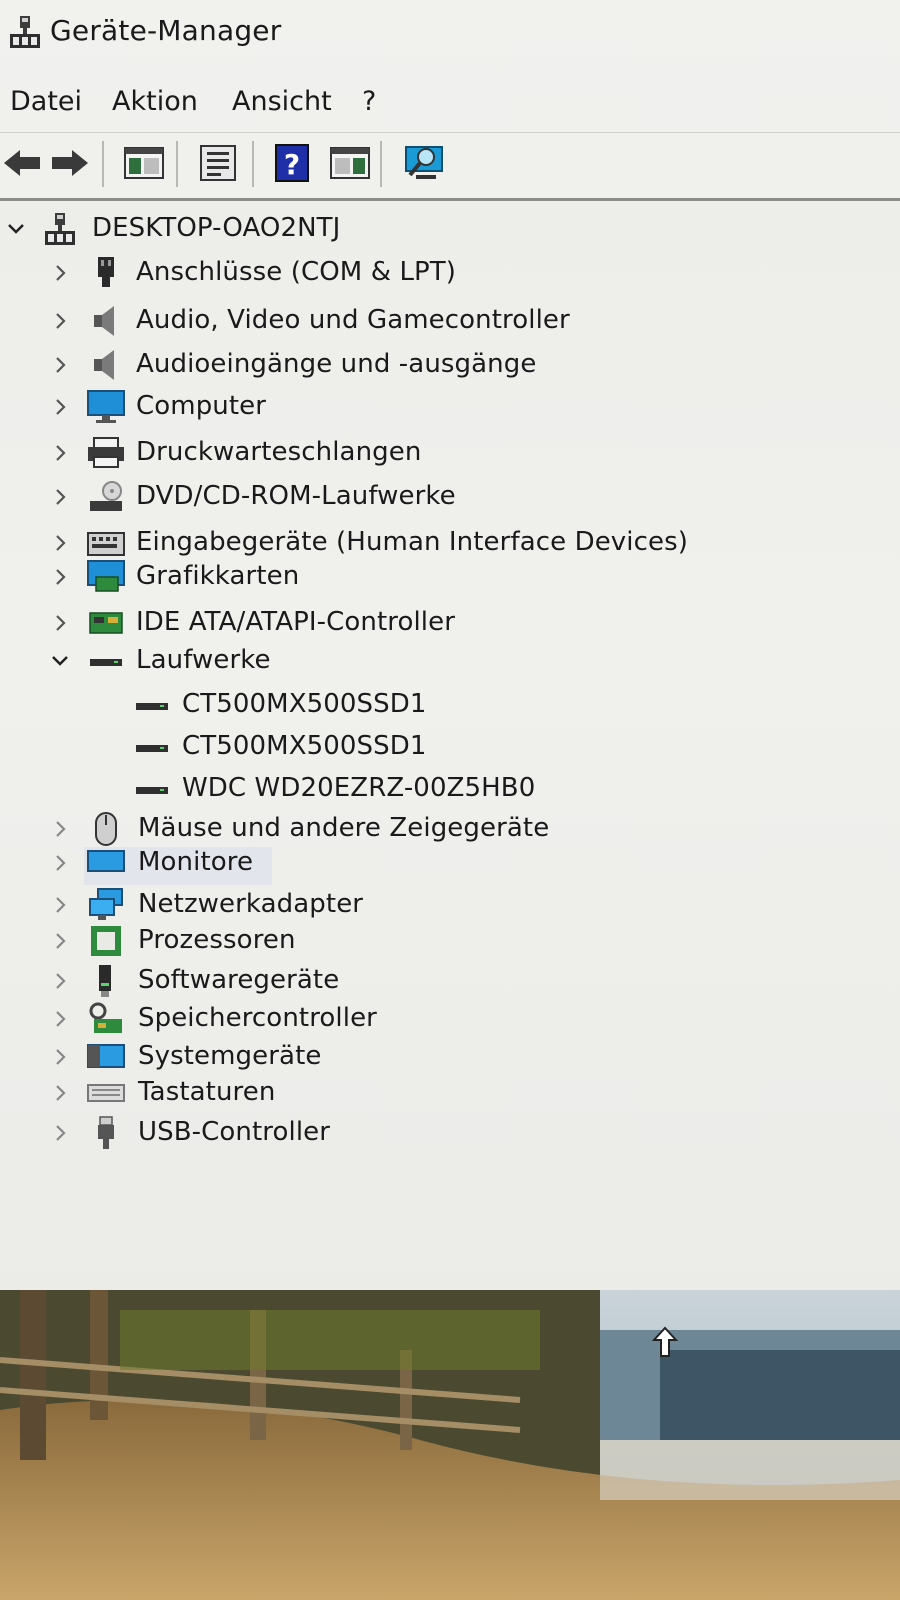 The image size is (900, 1600). I want to click on computer-network-icon, so click(61, 228).